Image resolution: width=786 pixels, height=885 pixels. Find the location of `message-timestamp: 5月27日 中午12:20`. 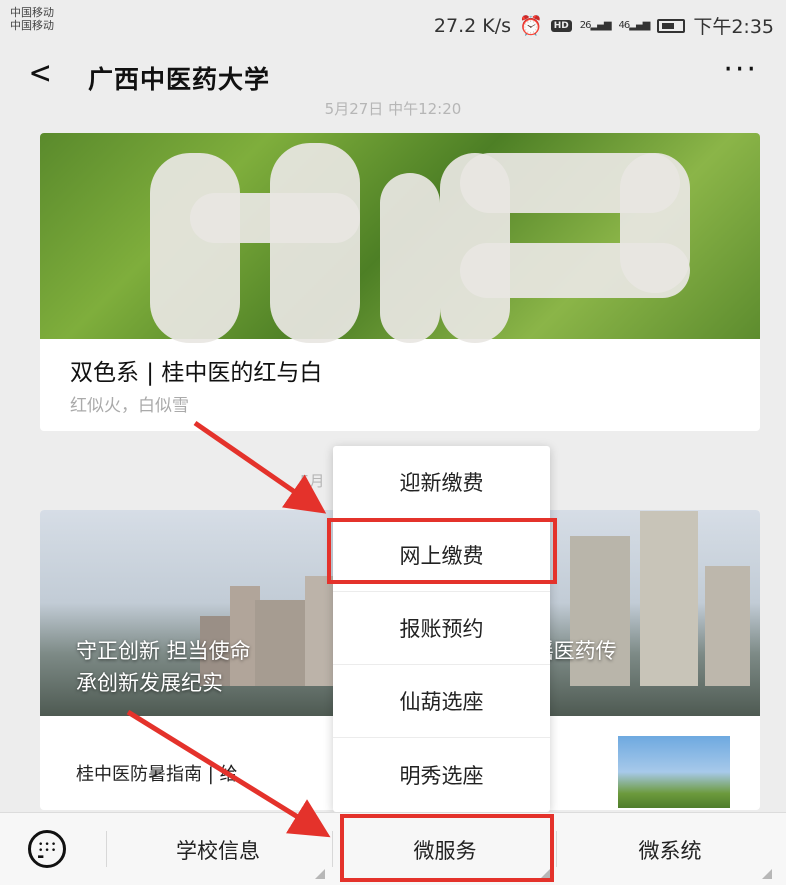

message-timestamp: 5月27日 中午12:20 is located at coordinates (393, 109).